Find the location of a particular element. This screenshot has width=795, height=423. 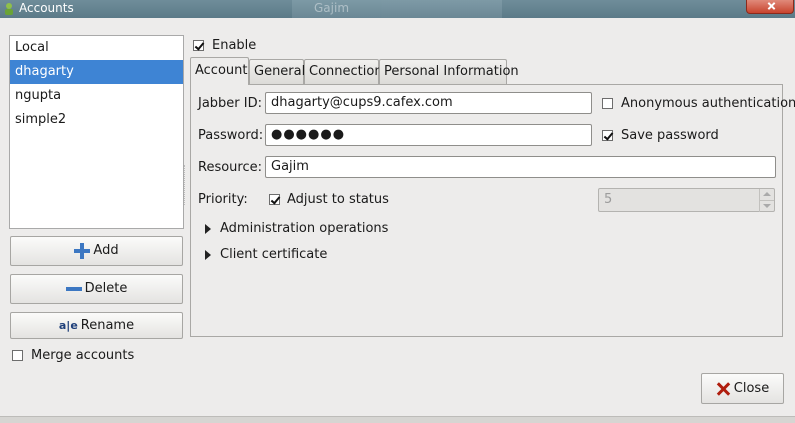

priority-spinbox: 5 is located at coordinates (686, 200).